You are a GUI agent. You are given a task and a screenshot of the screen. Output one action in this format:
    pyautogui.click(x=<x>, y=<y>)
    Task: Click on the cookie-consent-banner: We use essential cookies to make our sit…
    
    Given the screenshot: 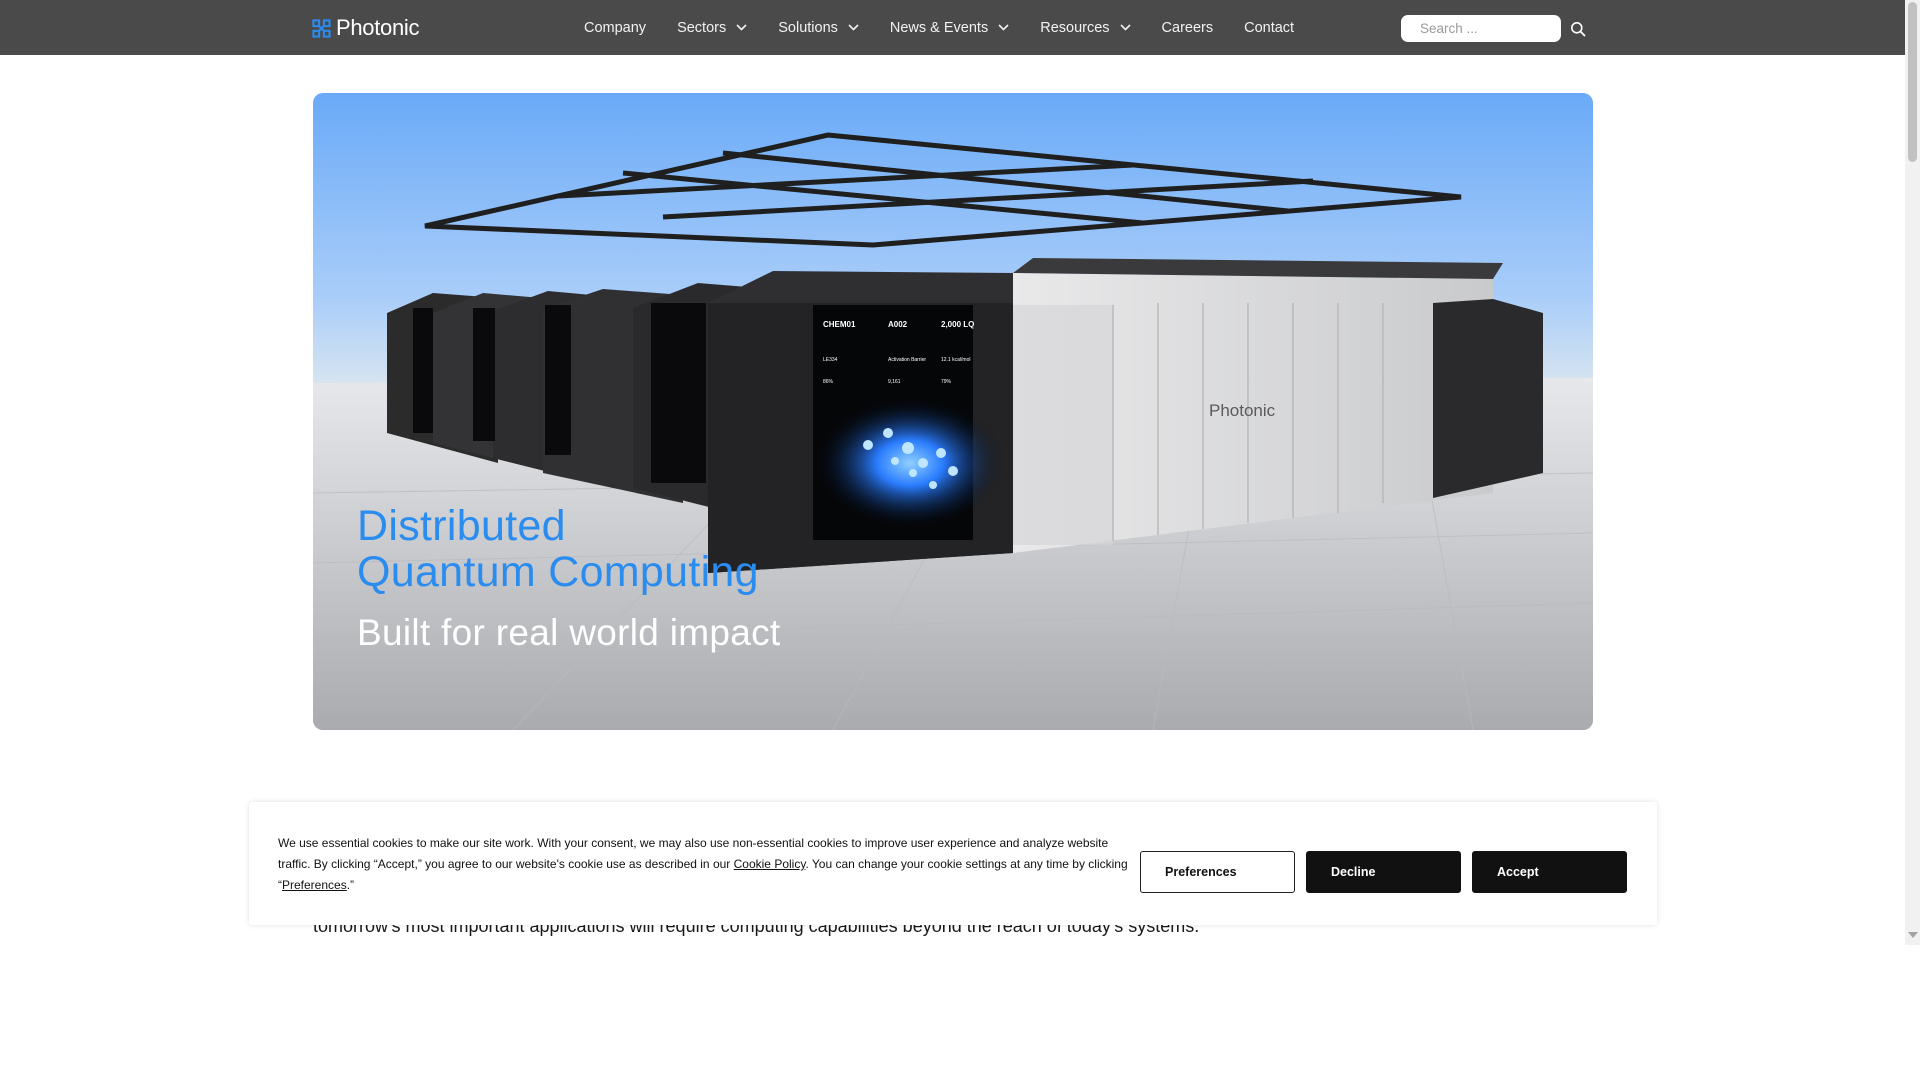 What is the action you would take?
    pyautogui.click(x=953, y=863)
    